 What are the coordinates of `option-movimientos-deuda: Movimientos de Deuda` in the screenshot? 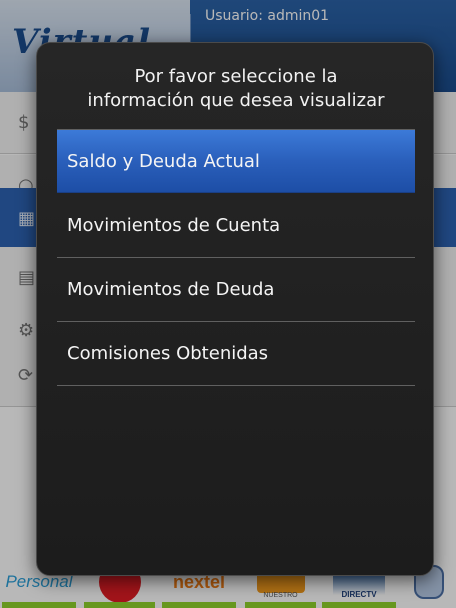 It's located at (236, 290).